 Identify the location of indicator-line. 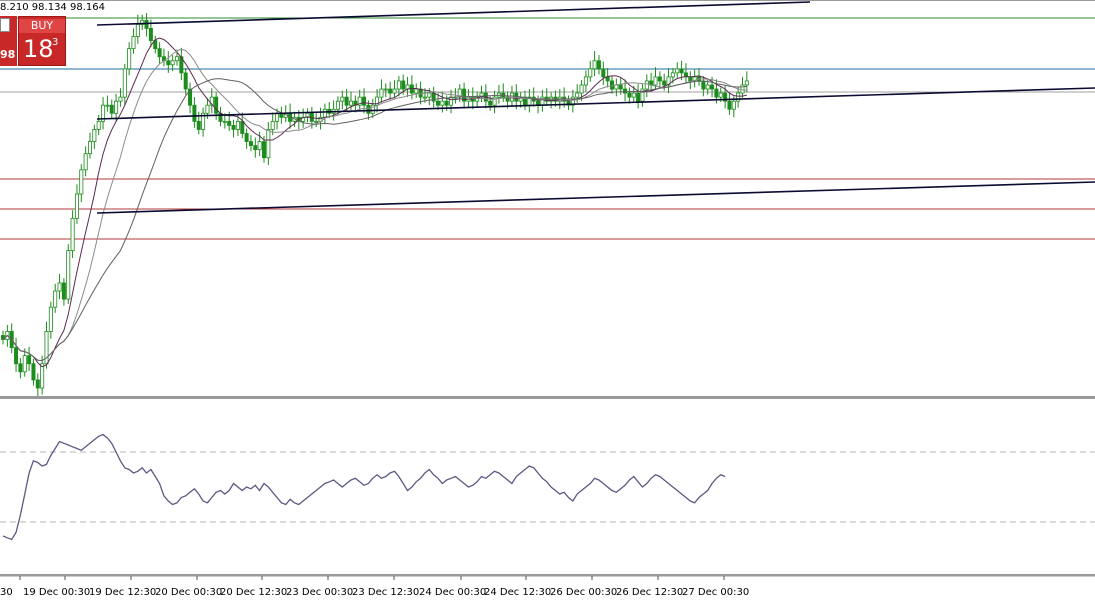
(364, 487).